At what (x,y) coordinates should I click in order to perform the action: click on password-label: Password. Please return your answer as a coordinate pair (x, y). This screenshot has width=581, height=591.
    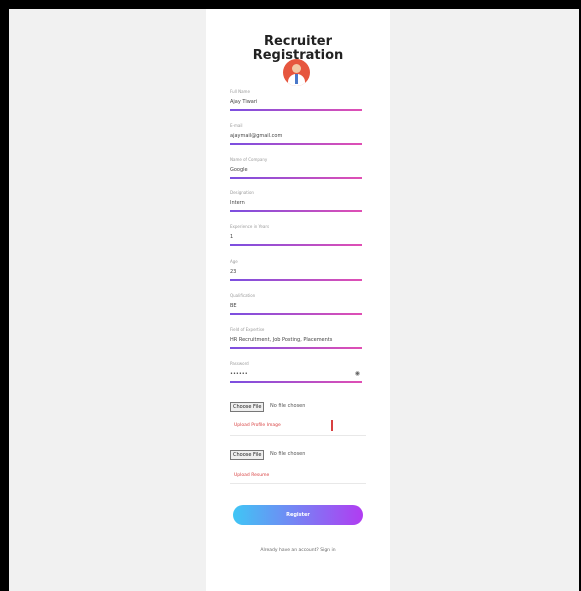
    Looking at the image, I should click on (239, 363).